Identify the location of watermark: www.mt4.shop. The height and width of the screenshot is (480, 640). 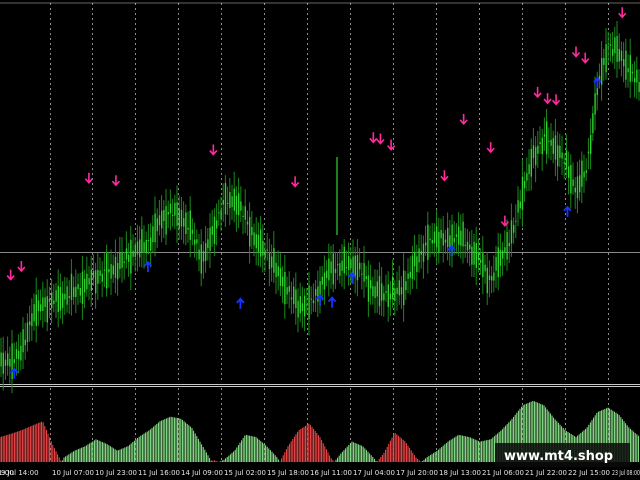
(562, 455).